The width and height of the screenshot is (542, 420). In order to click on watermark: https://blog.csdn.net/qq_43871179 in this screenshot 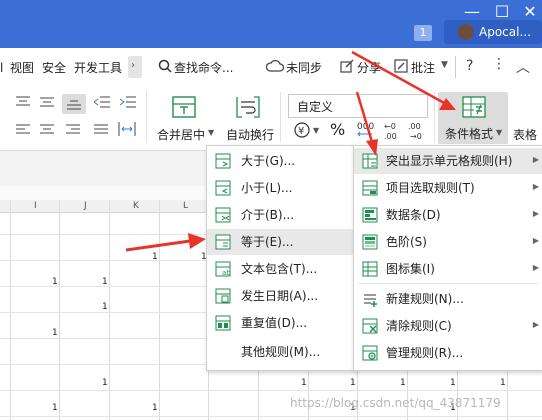, I will do `click(395, 403)`.